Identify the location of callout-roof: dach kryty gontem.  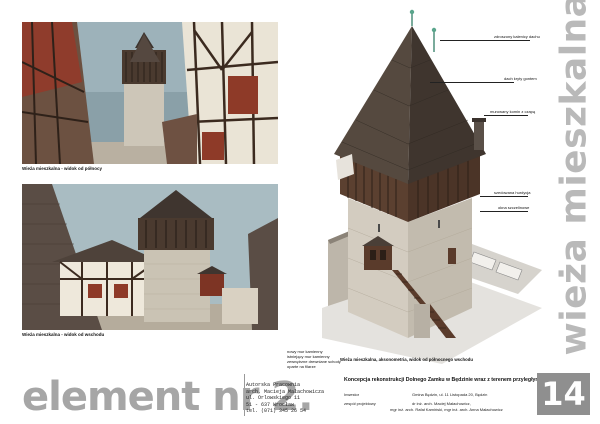
(520, 78).